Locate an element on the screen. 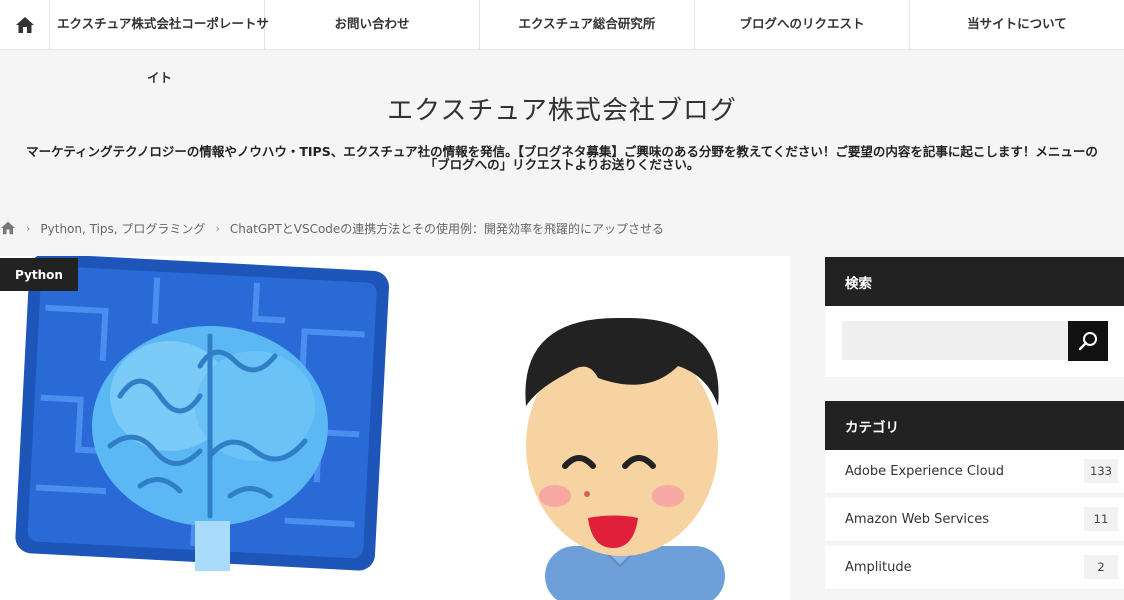 Image resolution: width=1124 pixels, height=600 pixels. category-widget-title: カテゴリ is located at coordinates (974, 425).